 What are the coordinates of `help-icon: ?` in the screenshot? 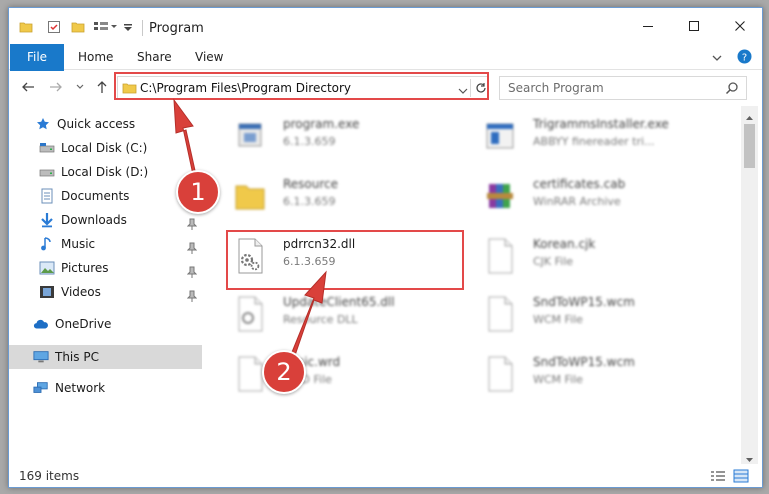 It's located at (744, 58).